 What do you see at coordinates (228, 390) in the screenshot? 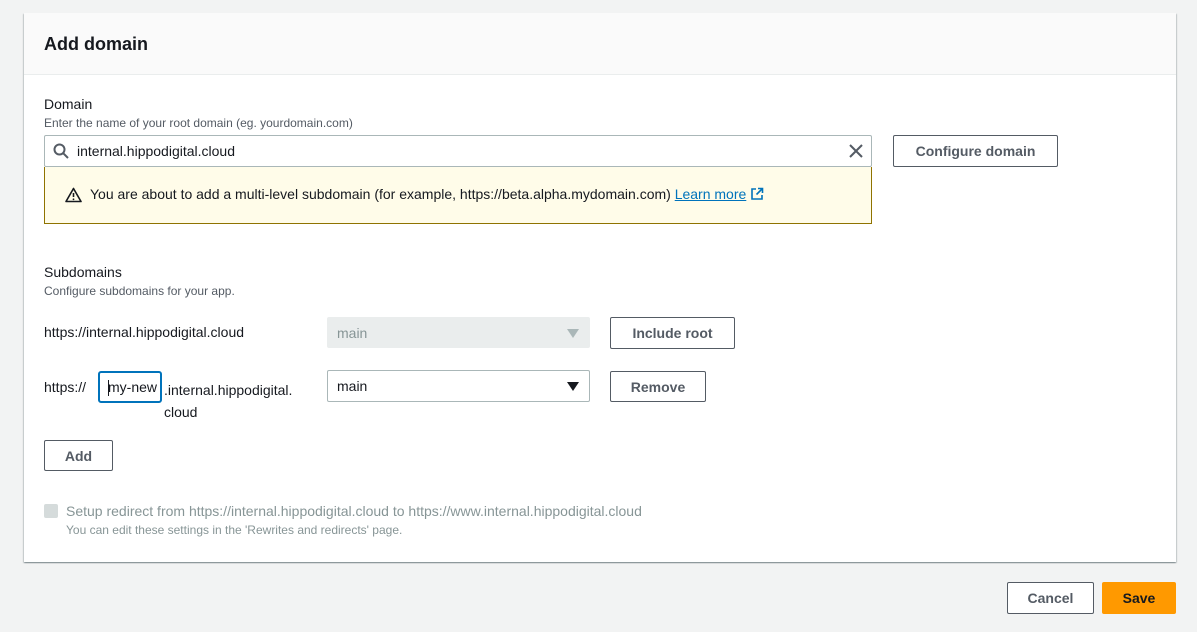
I see `subdomain-suffix-line1: .internal.hippodigital.` at bounding box center [228, 390].